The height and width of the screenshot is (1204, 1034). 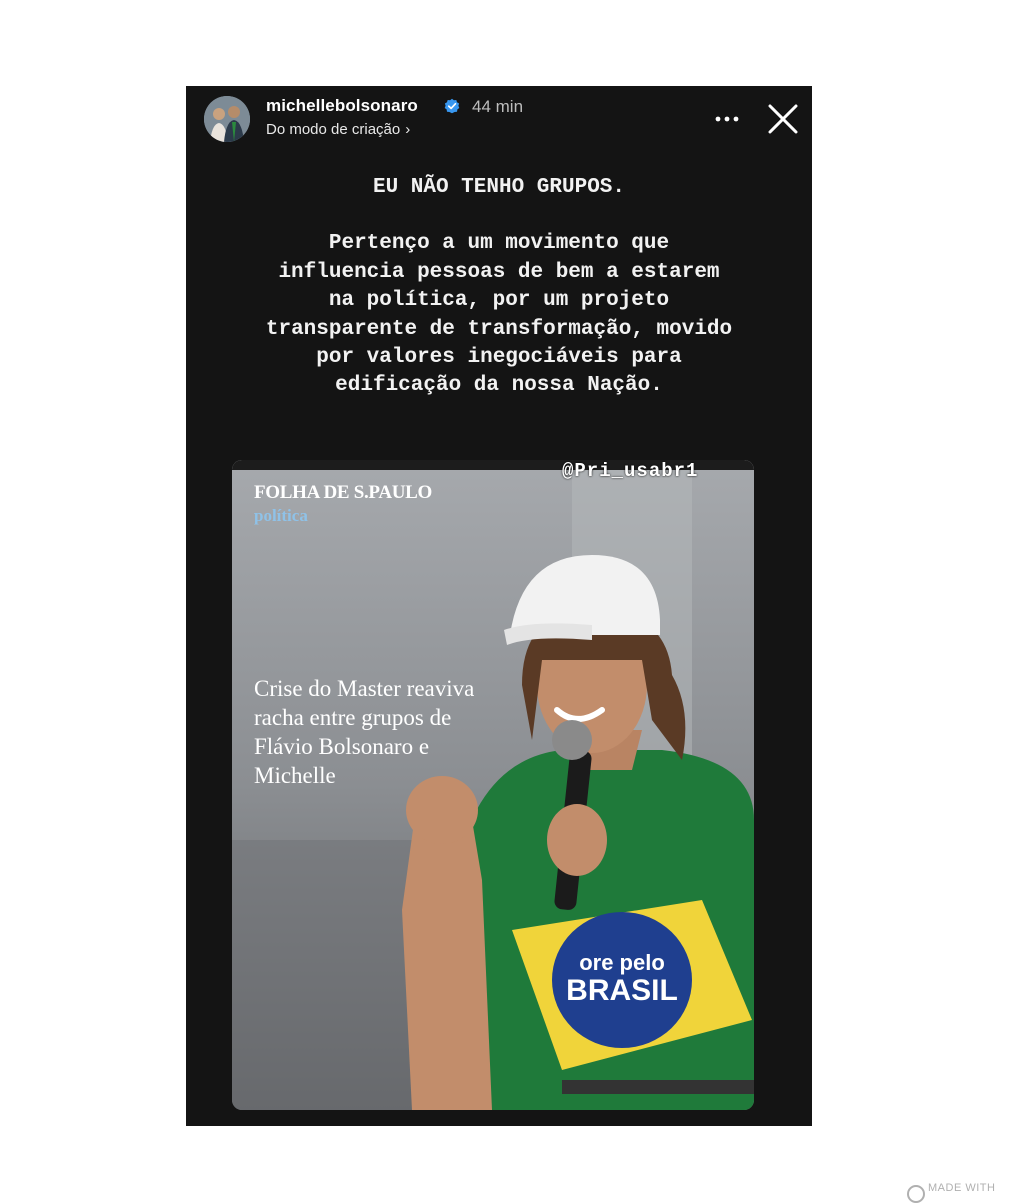 What do you see at coordinates (630, 471) in the screenshot?
I see `watermark-handle: @Pri_usabr1` at bounding box center [630, 471].